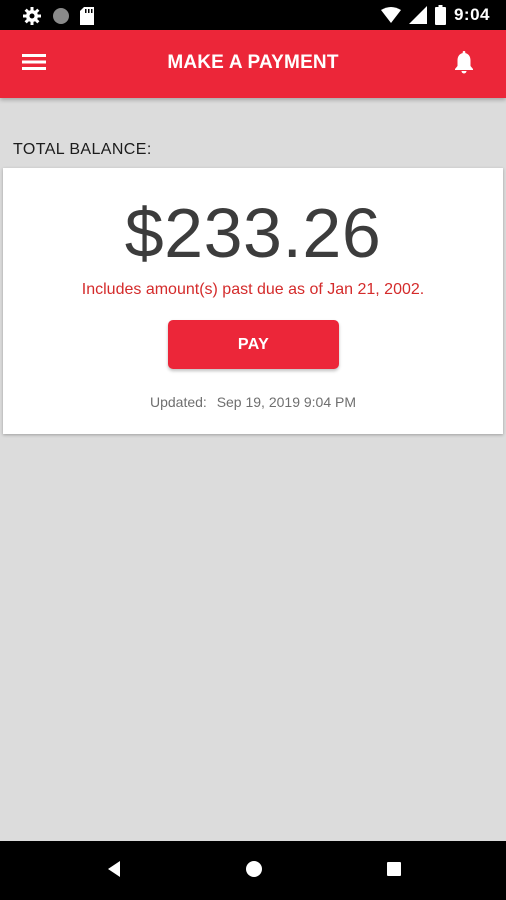  Describe the element at coordinates (253, 15) in the screenshot. I see `status-bar: 9:04` at that location.